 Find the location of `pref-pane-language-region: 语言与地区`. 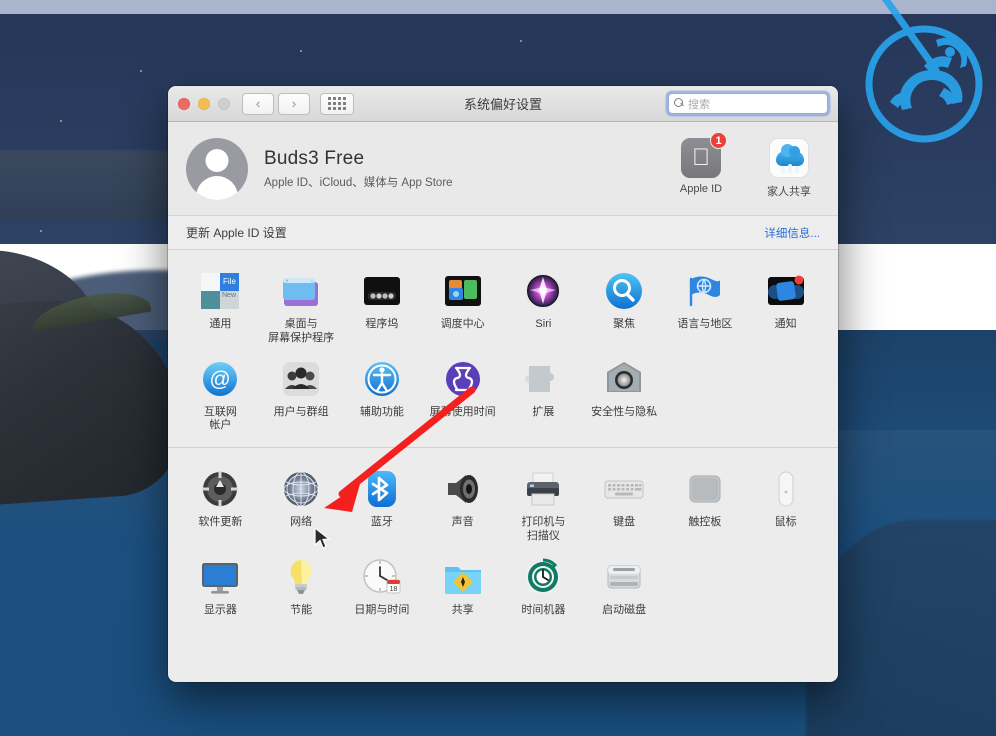

pref-pane-language-region: 语言与地区 is located at coordinates (705, 305).